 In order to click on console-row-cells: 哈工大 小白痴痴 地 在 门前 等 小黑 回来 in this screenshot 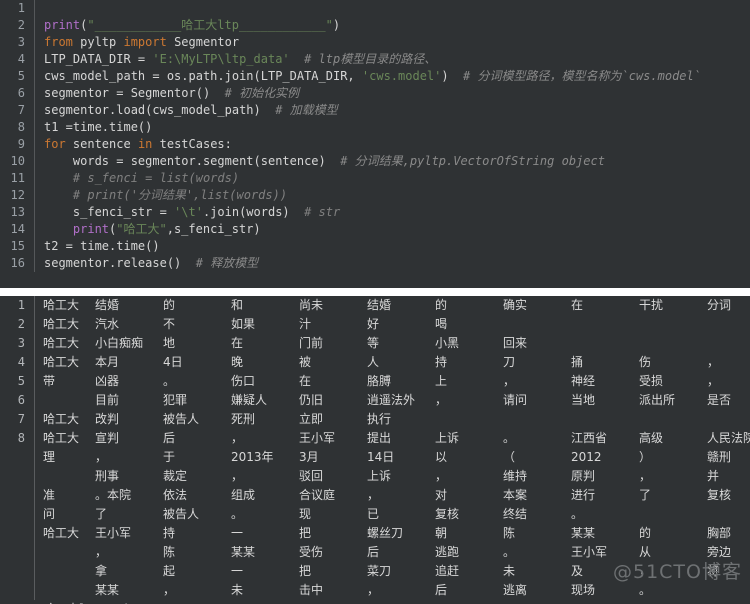, I will do `click(303, 343)`.